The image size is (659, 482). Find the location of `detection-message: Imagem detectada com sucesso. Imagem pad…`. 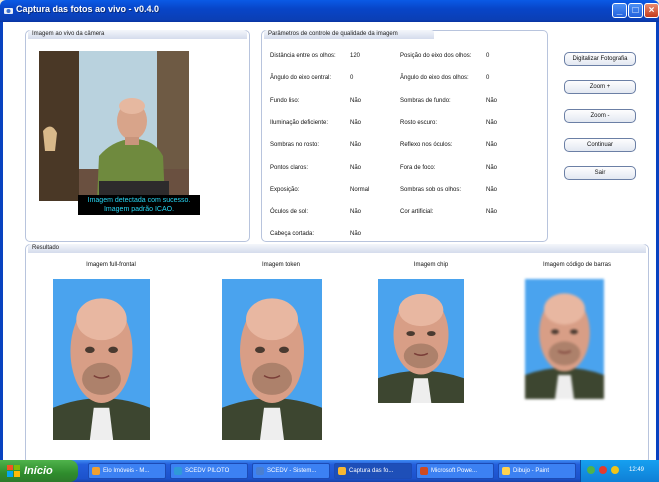

detection-message: Imagem detectada com sucesso. Imagem pad… is located at coordinates (139, 205).